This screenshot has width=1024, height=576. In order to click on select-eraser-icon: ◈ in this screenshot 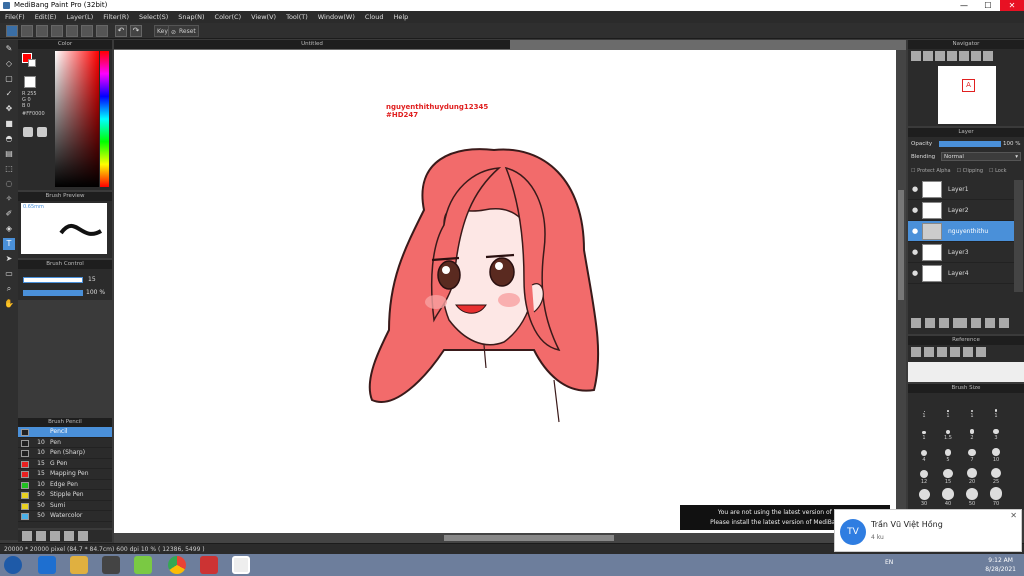, I will do `click(9, 229)`.